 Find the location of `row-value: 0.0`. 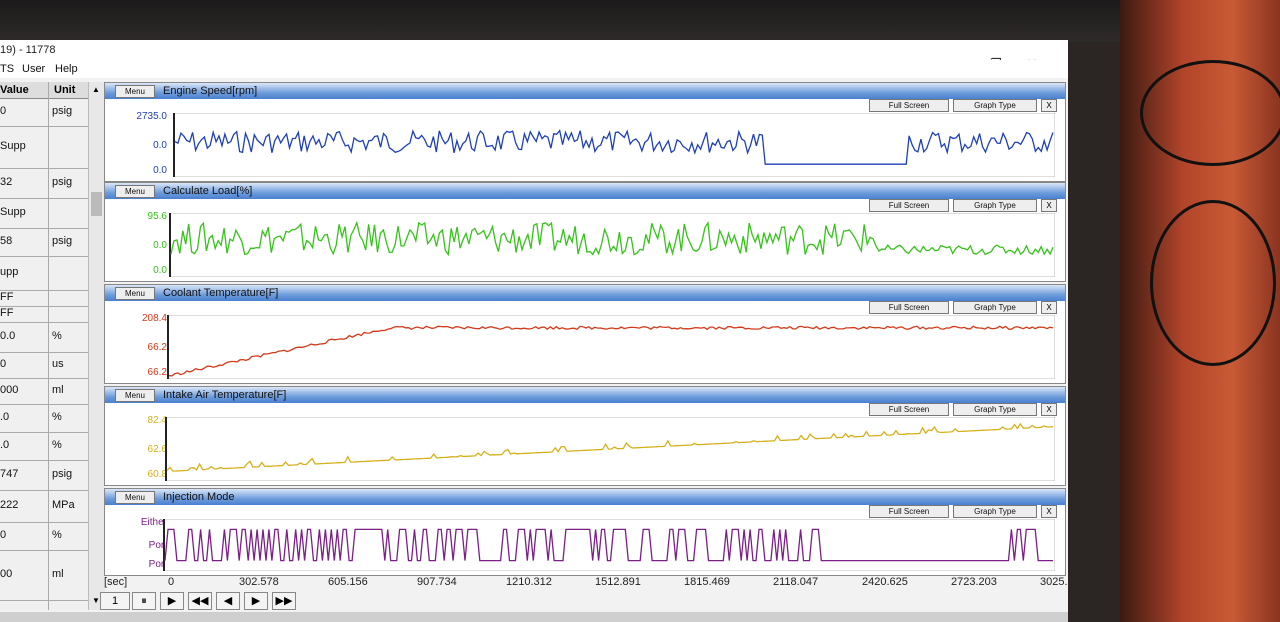

row-value: 0.0 is located at coordinates (8, 336).